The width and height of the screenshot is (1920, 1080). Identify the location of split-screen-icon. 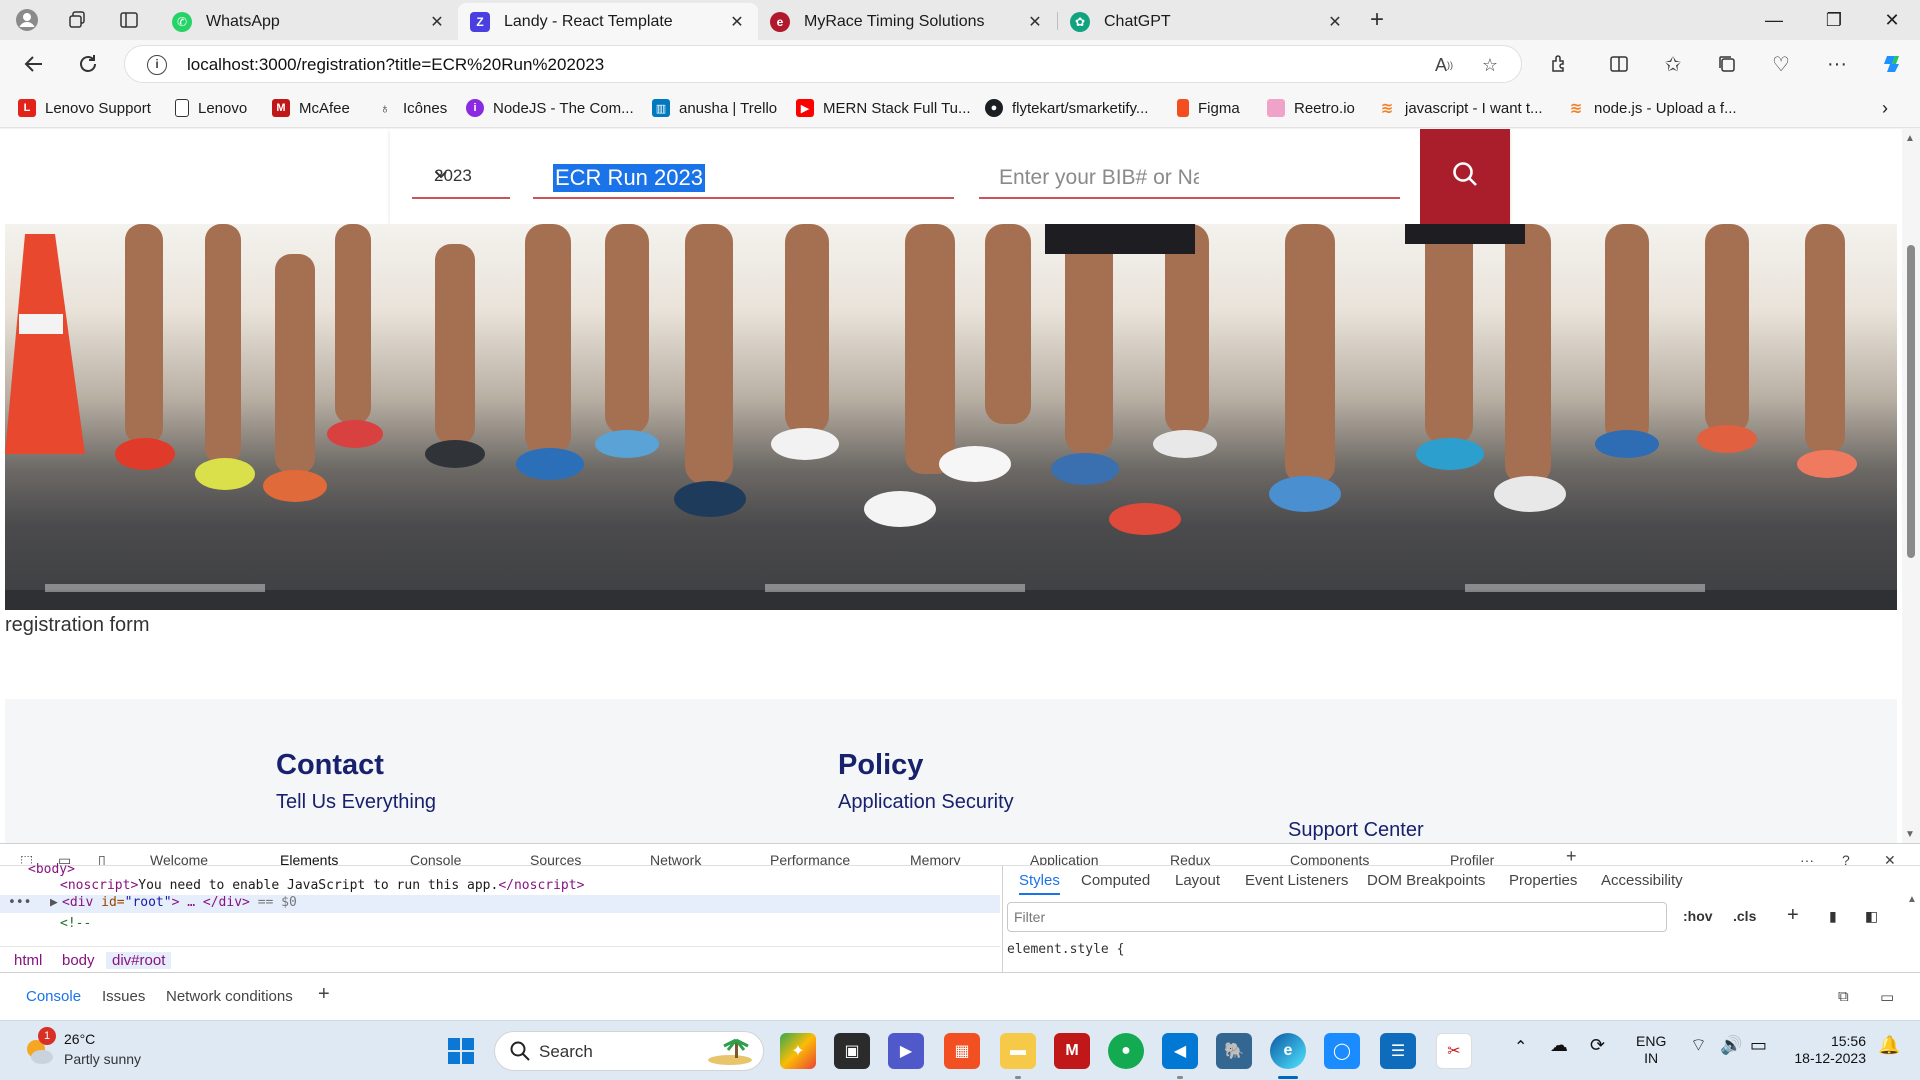
(1619, 64).